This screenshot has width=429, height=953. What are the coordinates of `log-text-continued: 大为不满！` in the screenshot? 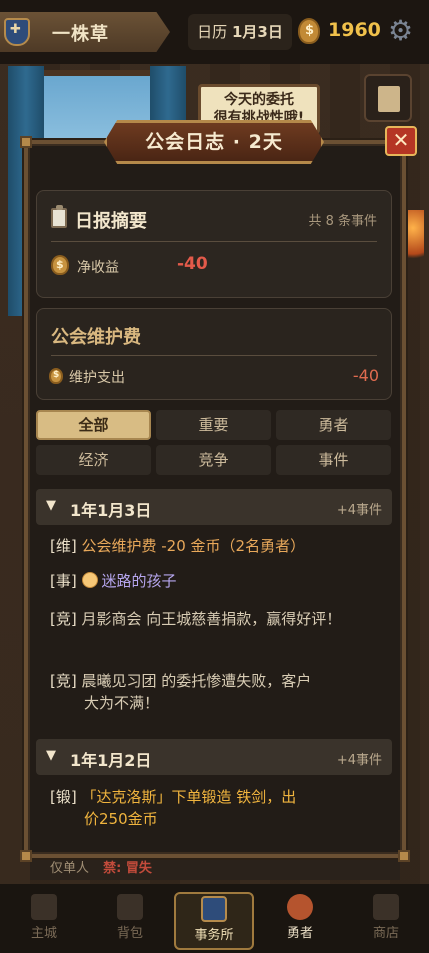 It's located at (122, 703).